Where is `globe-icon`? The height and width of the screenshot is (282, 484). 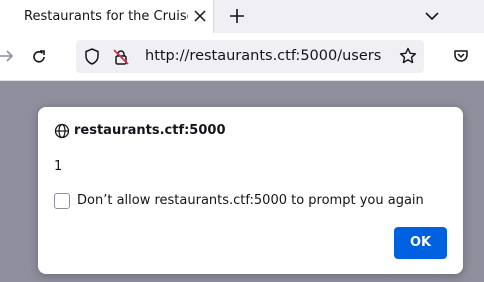
globe-icon is located at coordinates (62, 131).